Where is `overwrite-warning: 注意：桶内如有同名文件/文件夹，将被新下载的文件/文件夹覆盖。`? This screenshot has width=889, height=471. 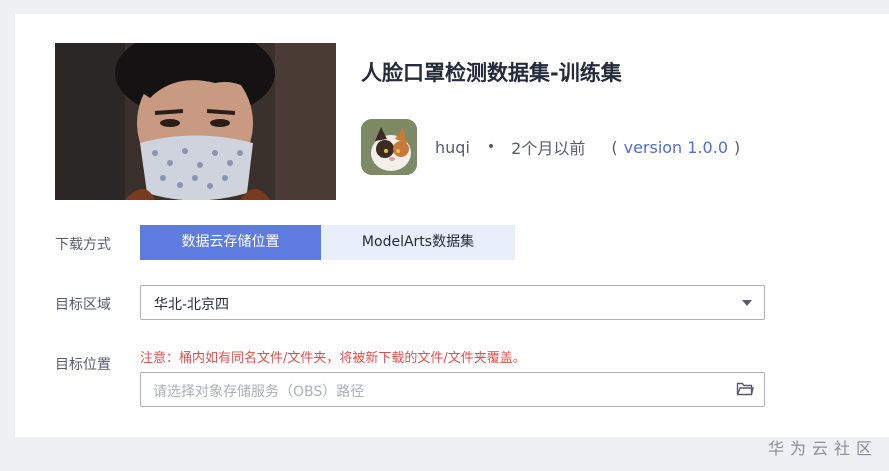
overwrite-warning: 注意：桶内如有同名文件/文件夹，将被新下载的文件/文件夹覆盖。 is located at coordinates (333, 358).